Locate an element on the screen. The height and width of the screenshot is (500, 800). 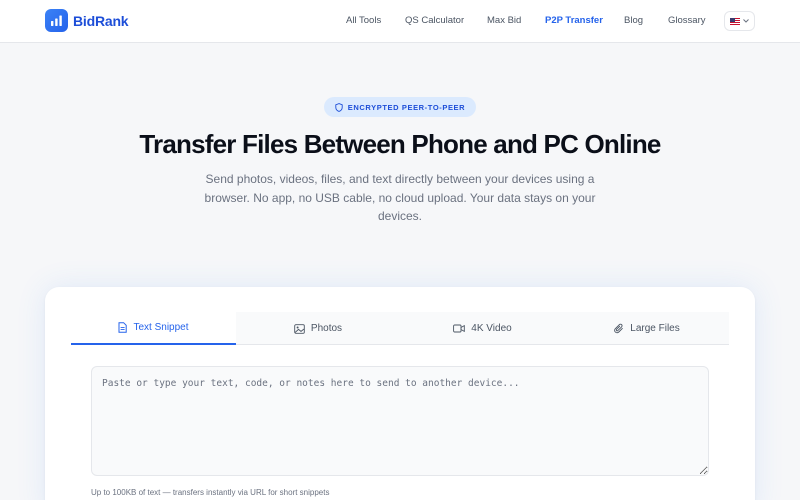
paperclip-icon is located at coordinates (619, 328).